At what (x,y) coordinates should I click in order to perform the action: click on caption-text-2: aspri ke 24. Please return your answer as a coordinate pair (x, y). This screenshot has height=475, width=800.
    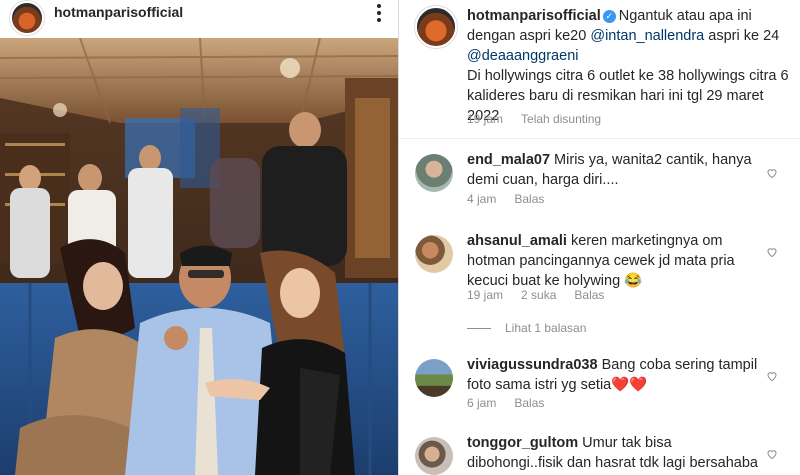
    Looking at the image, I should click on (742, 36).